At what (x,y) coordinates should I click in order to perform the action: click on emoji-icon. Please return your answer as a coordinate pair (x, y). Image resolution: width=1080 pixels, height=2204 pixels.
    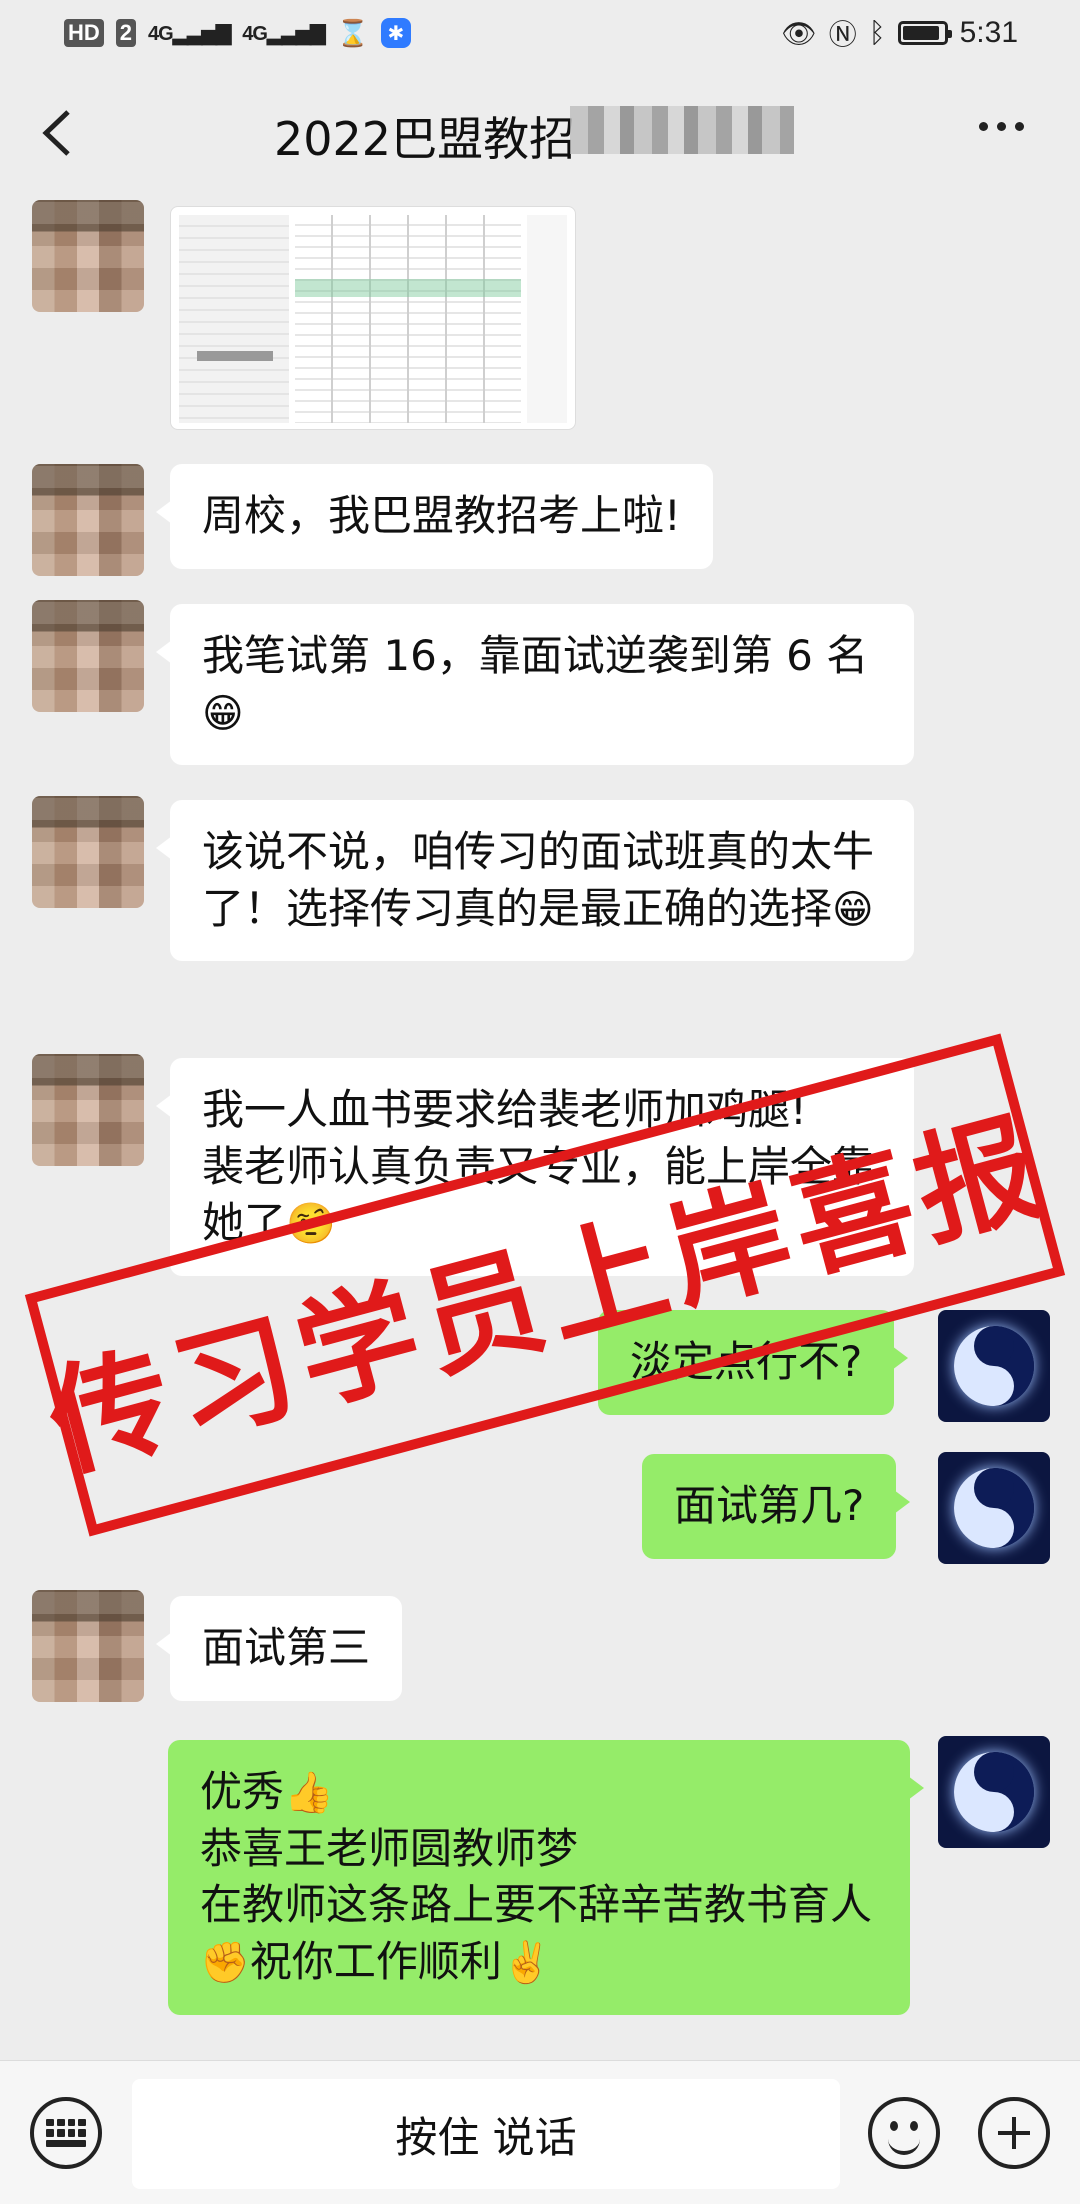
    Looking at the image, I should click on (904, 2133).